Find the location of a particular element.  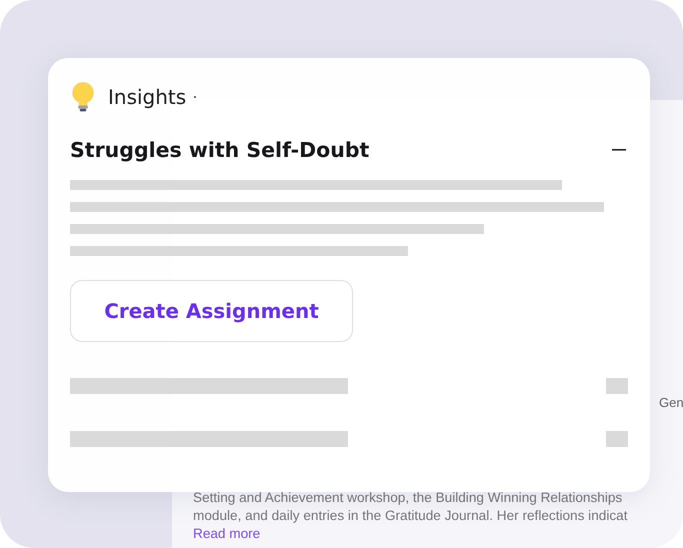

read-more-link: Read more is located at coordinates (226, 534).